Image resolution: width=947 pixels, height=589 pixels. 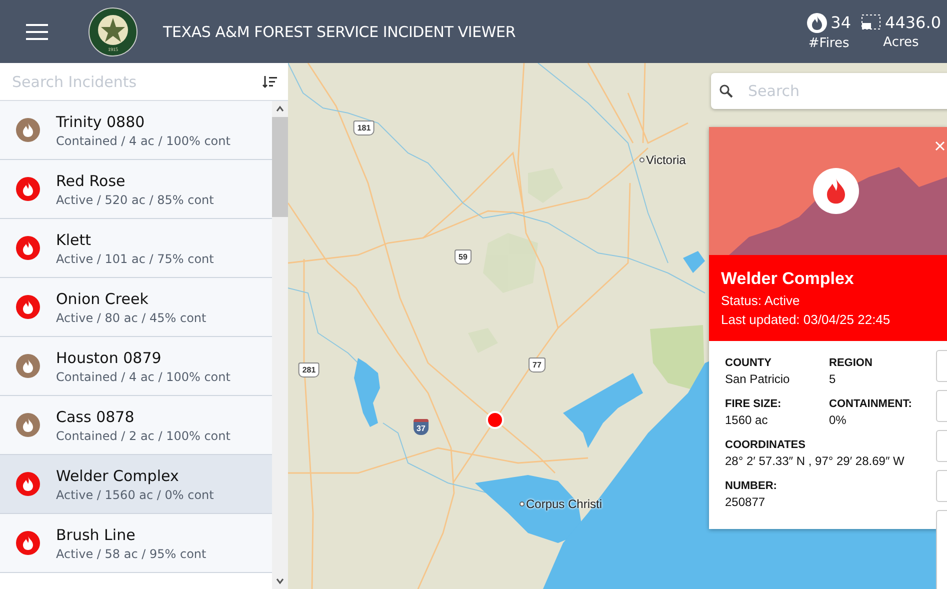 What do you see at coordinates (96, 417) in the screenshot?
I see `incident-name: Cass 0878` at bounding box center [96, 417].